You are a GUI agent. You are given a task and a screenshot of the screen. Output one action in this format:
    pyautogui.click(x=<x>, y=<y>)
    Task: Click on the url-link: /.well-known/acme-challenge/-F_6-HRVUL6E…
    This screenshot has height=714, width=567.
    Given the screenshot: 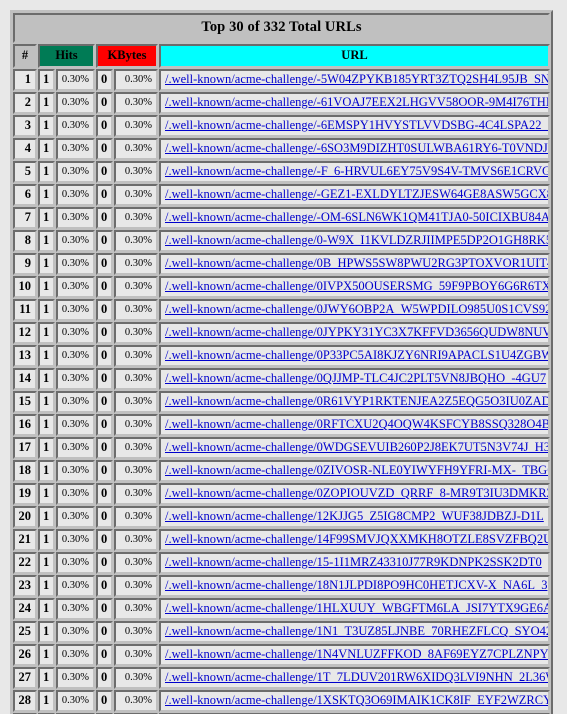 What is the action you would take?
    pyautogui.click(x=356, y=171)
    